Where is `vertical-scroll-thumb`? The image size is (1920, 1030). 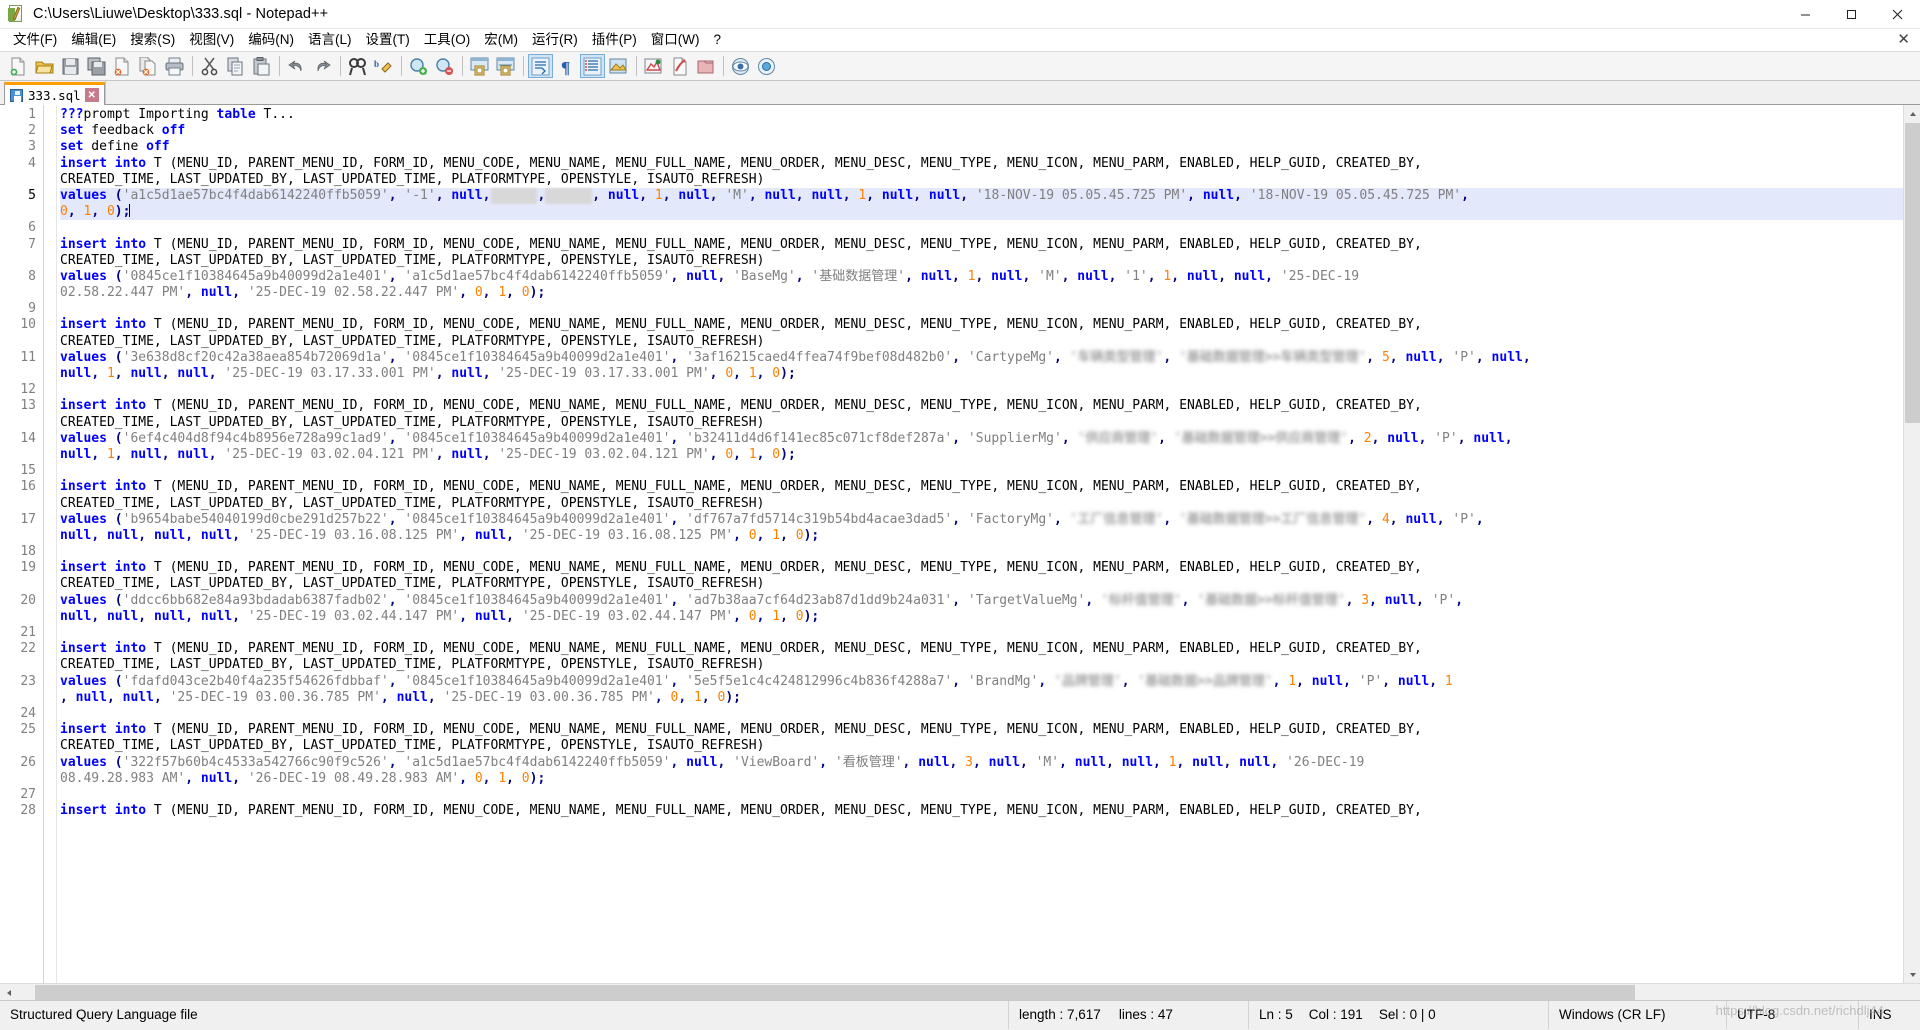 vertical-scroll-thumb is located at coordinates (1912, 273).